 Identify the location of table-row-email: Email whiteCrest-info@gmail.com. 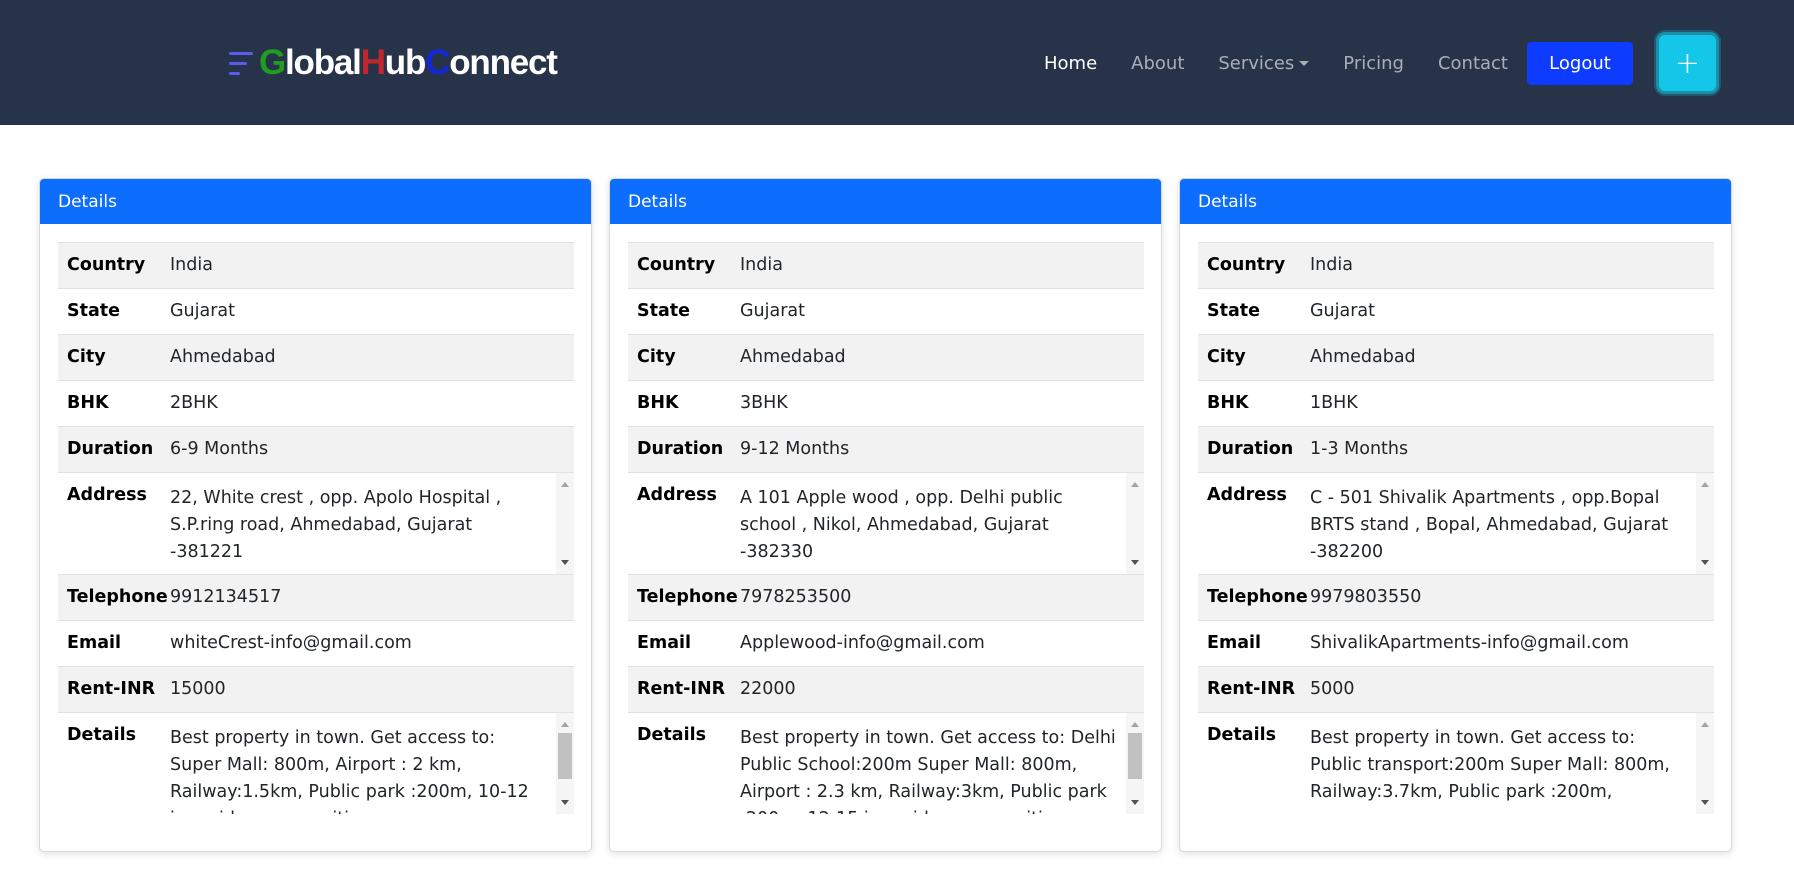
(316, 643).